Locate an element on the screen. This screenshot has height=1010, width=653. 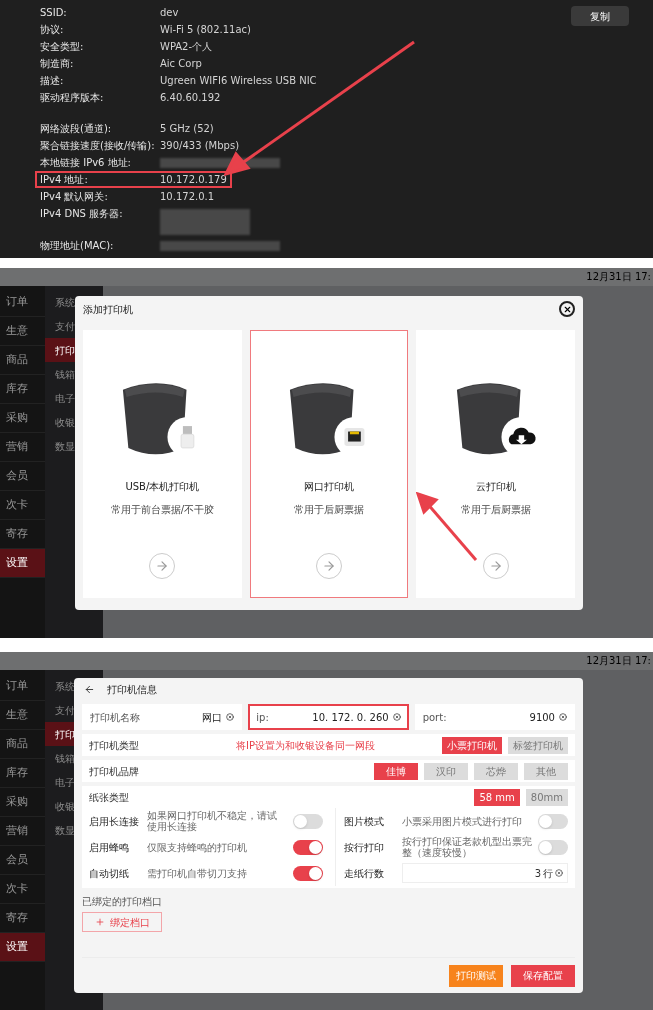
property-value: 10.172.0.1 is located at coordinates (187, 196).